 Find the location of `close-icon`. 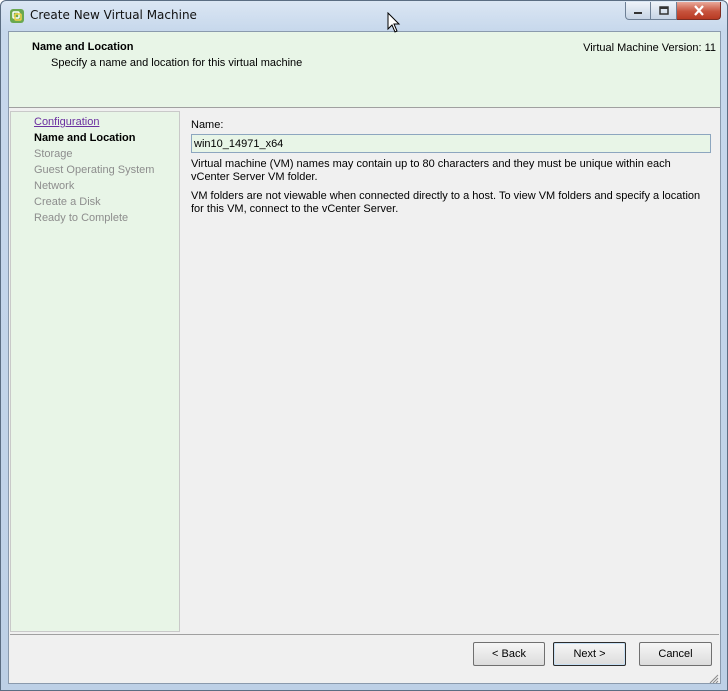

close-icon is located at coordinates (698, 10).